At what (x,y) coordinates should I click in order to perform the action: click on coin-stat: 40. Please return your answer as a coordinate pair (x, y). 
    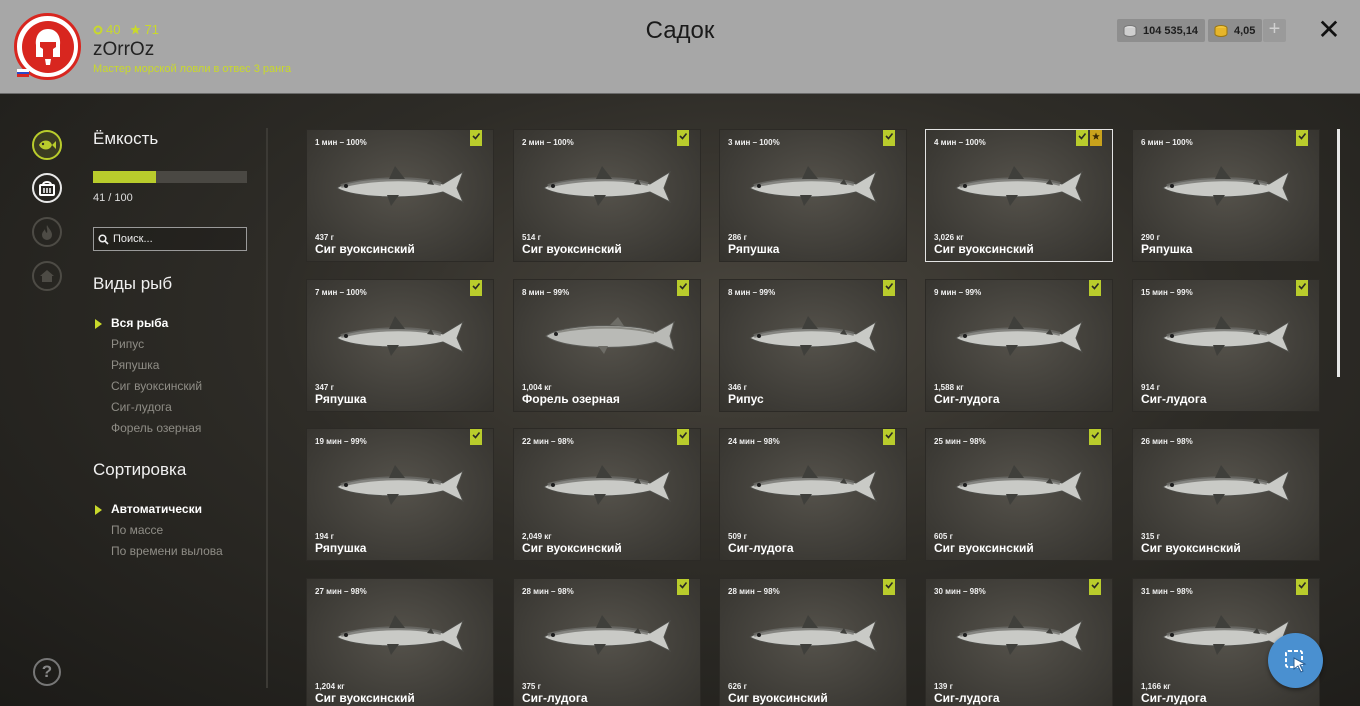
    Looking at the image, I should click on (106, 29).